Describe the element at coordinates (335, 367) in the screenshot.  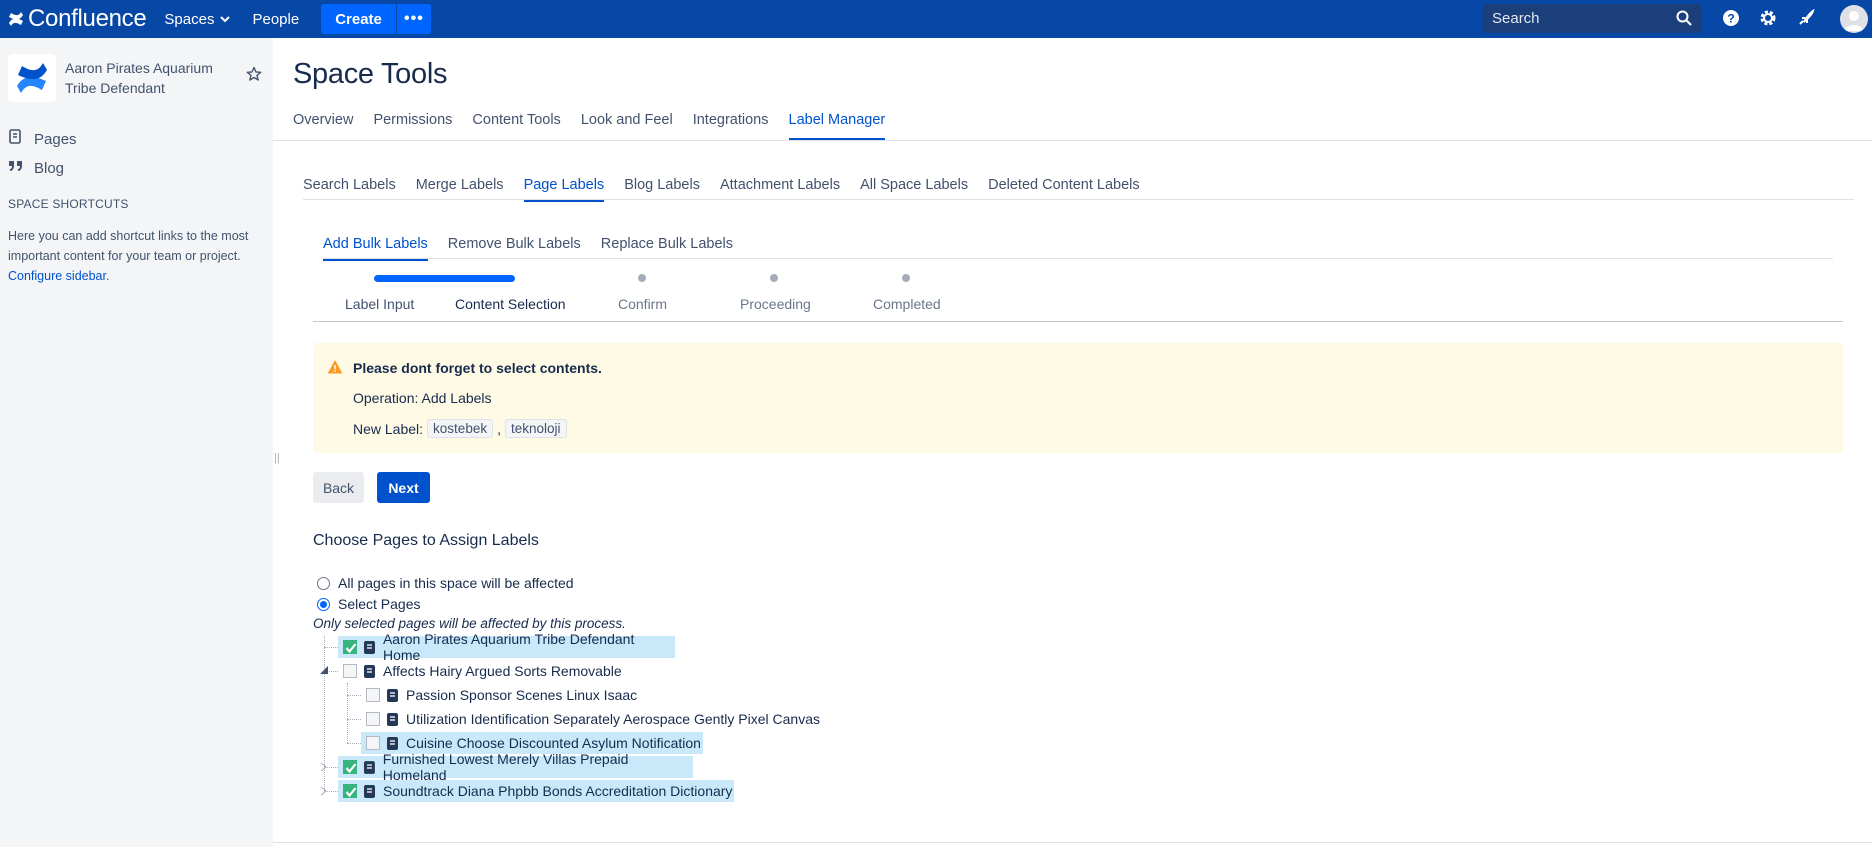
I see `warning-icon` at that location.